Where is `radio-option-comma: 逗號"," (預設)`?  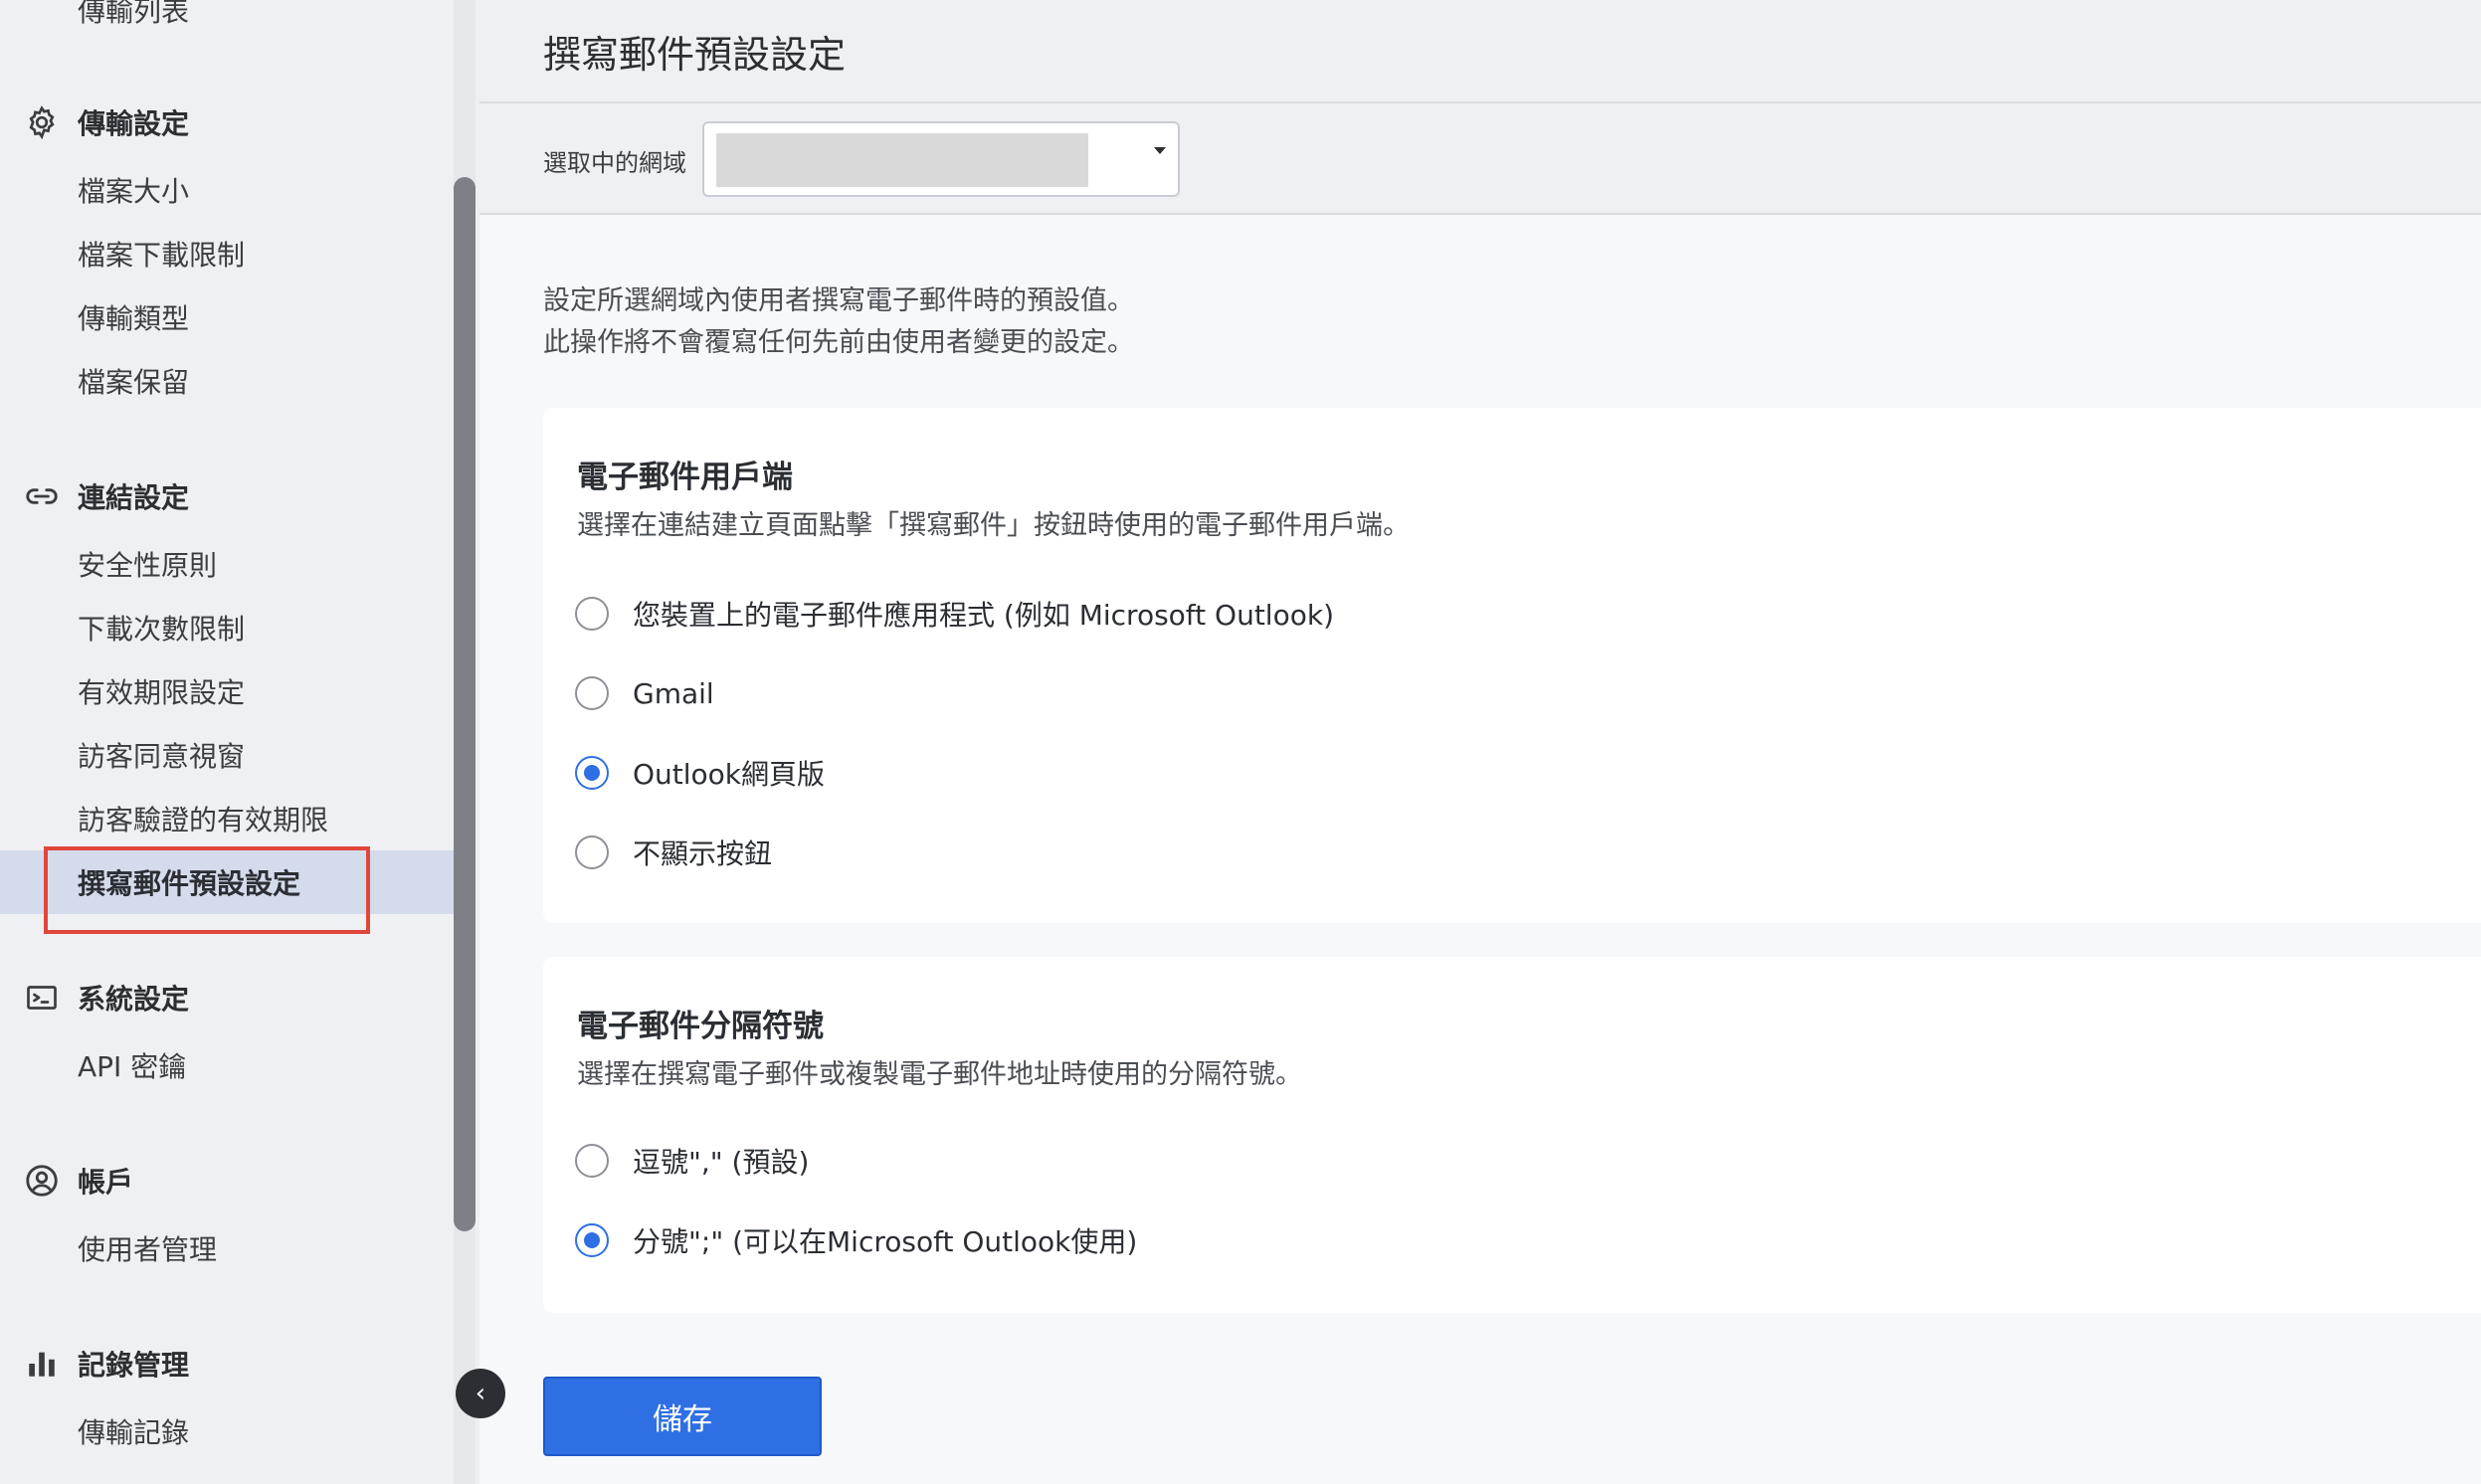 radio-option-comma: 逗號"," (預設) is located at coordinates (692, 1161).